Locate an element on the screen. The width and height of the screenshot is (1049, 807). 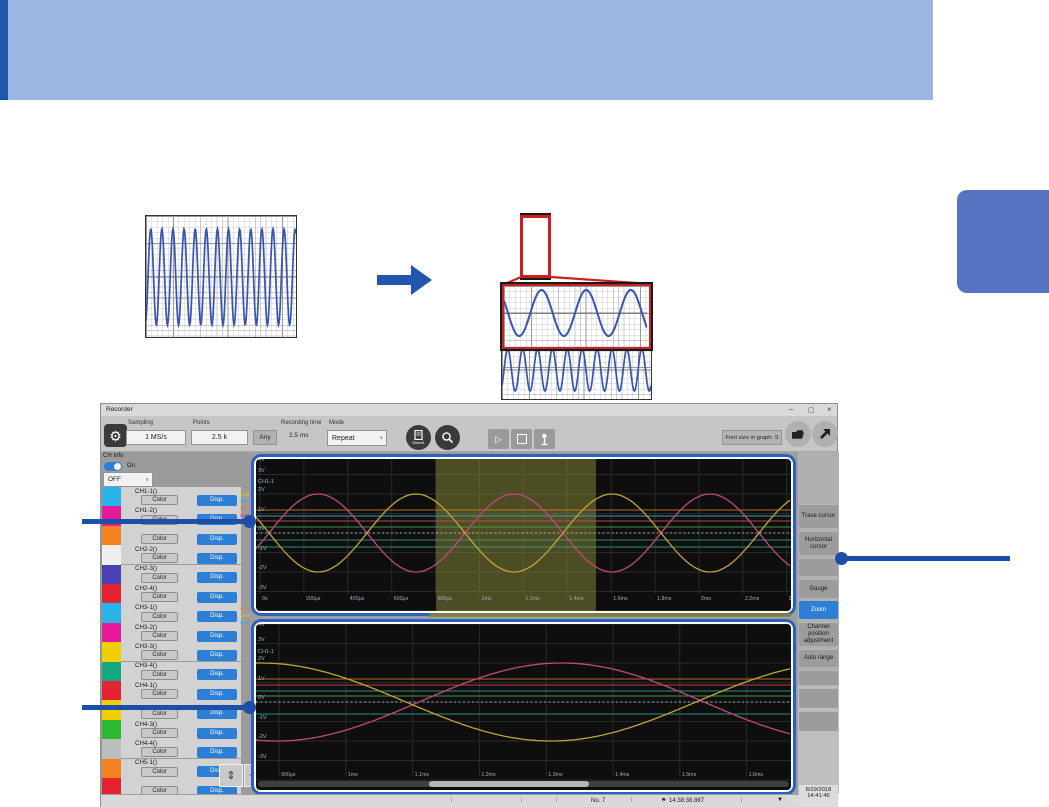
x-axis-label: 1.1ms is located at coordinates (422, 775).